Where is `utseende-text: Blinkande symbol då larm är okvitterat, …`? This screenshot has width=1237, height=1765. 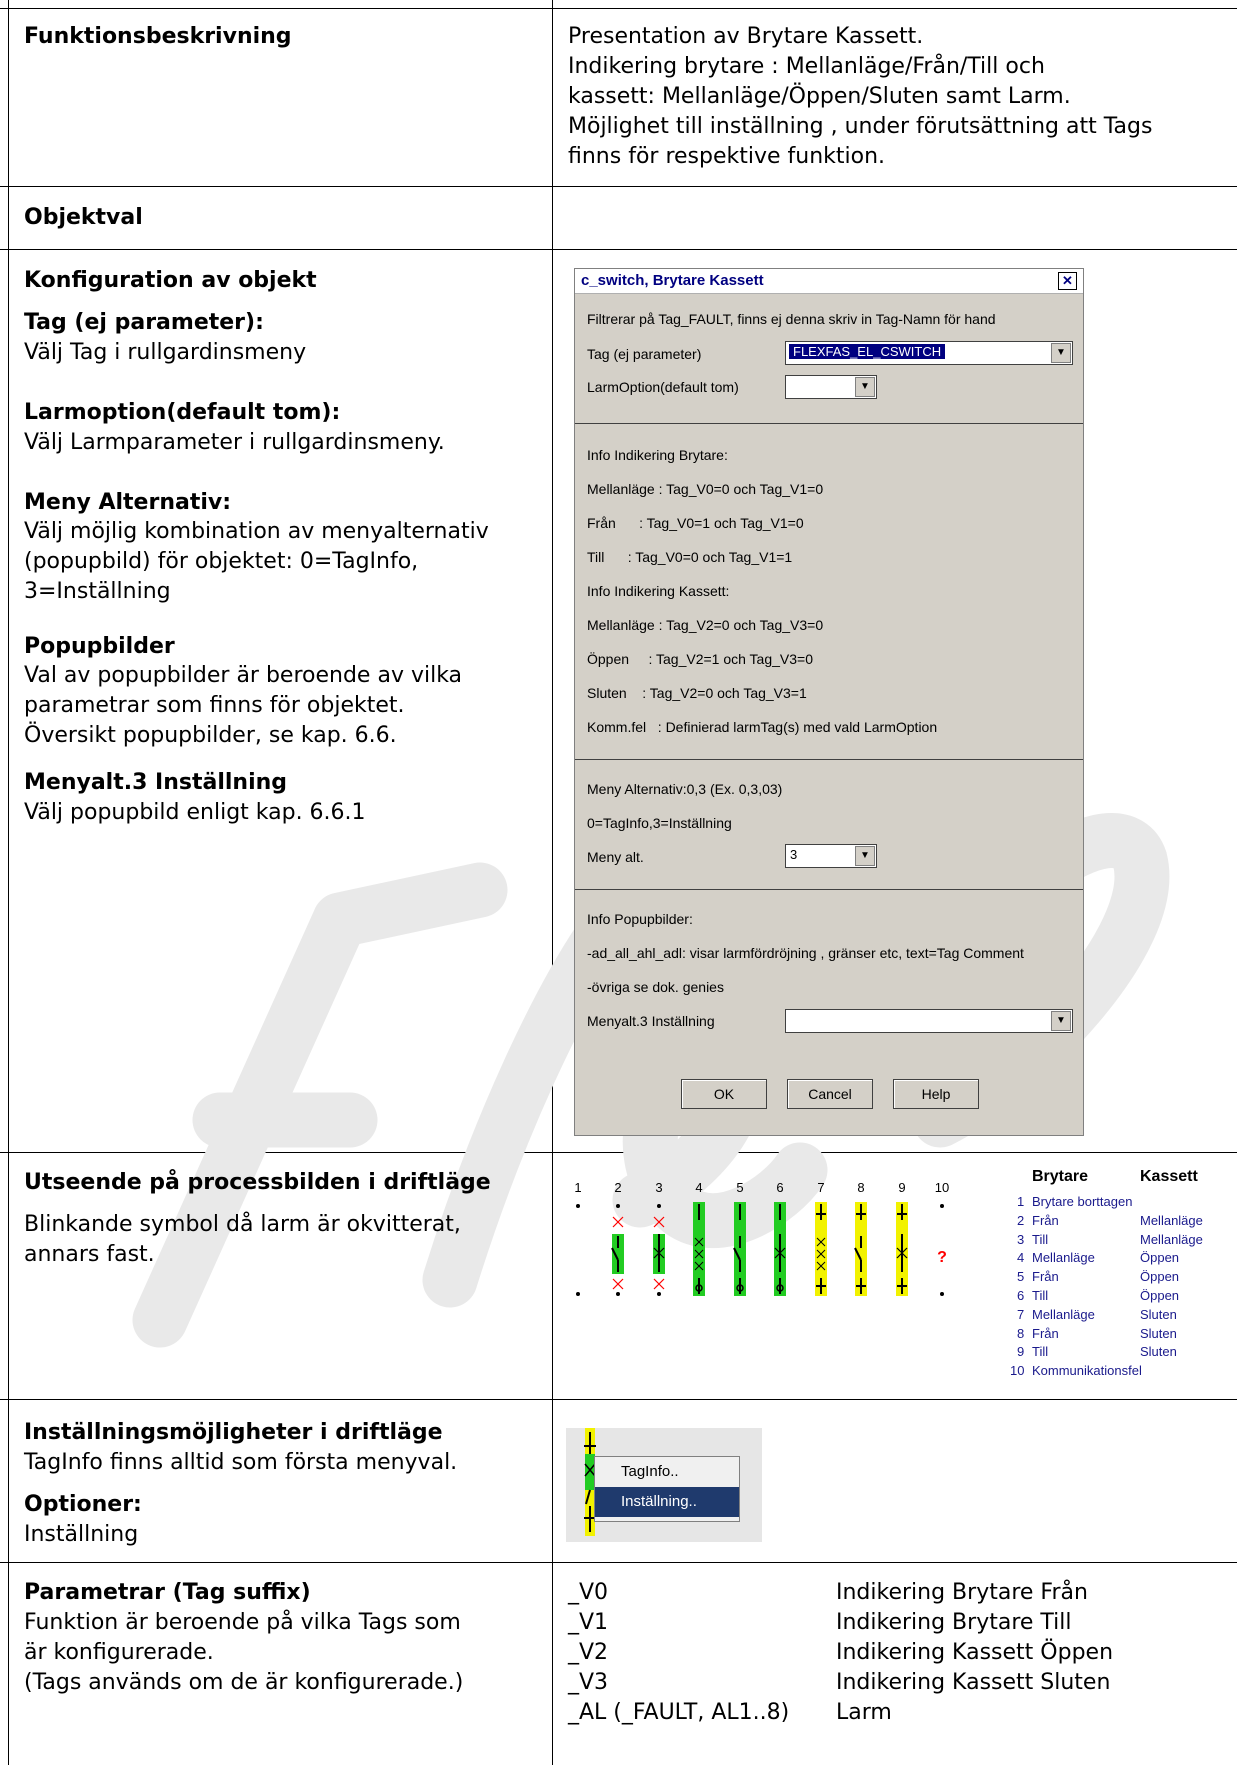
utseende-text: Blinkande symbol då larm är okvitterat, … is located at coordinates (242, 1239).